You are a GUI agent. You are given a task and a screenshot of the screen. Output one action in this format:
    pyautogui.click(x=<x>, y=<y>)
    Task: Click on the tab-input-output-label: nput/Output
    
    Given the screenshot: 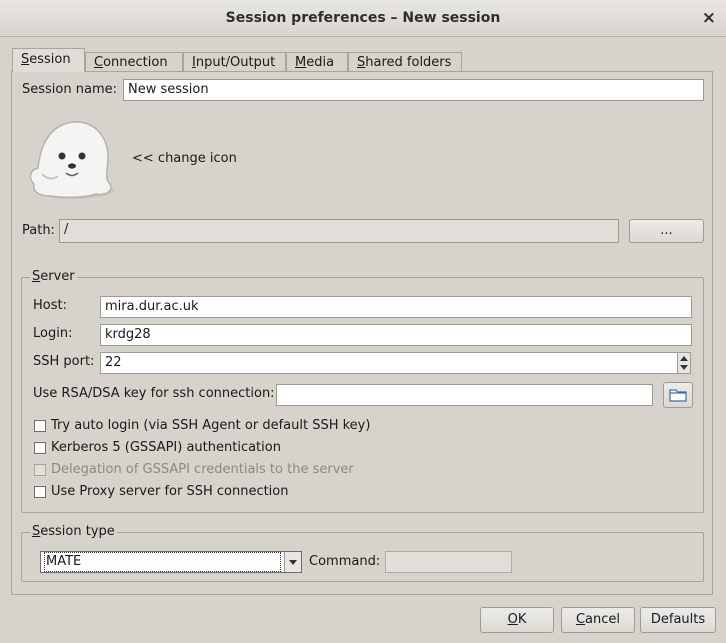 What is the action you would take?
    pyautogui.click(x=235, y=62)
    